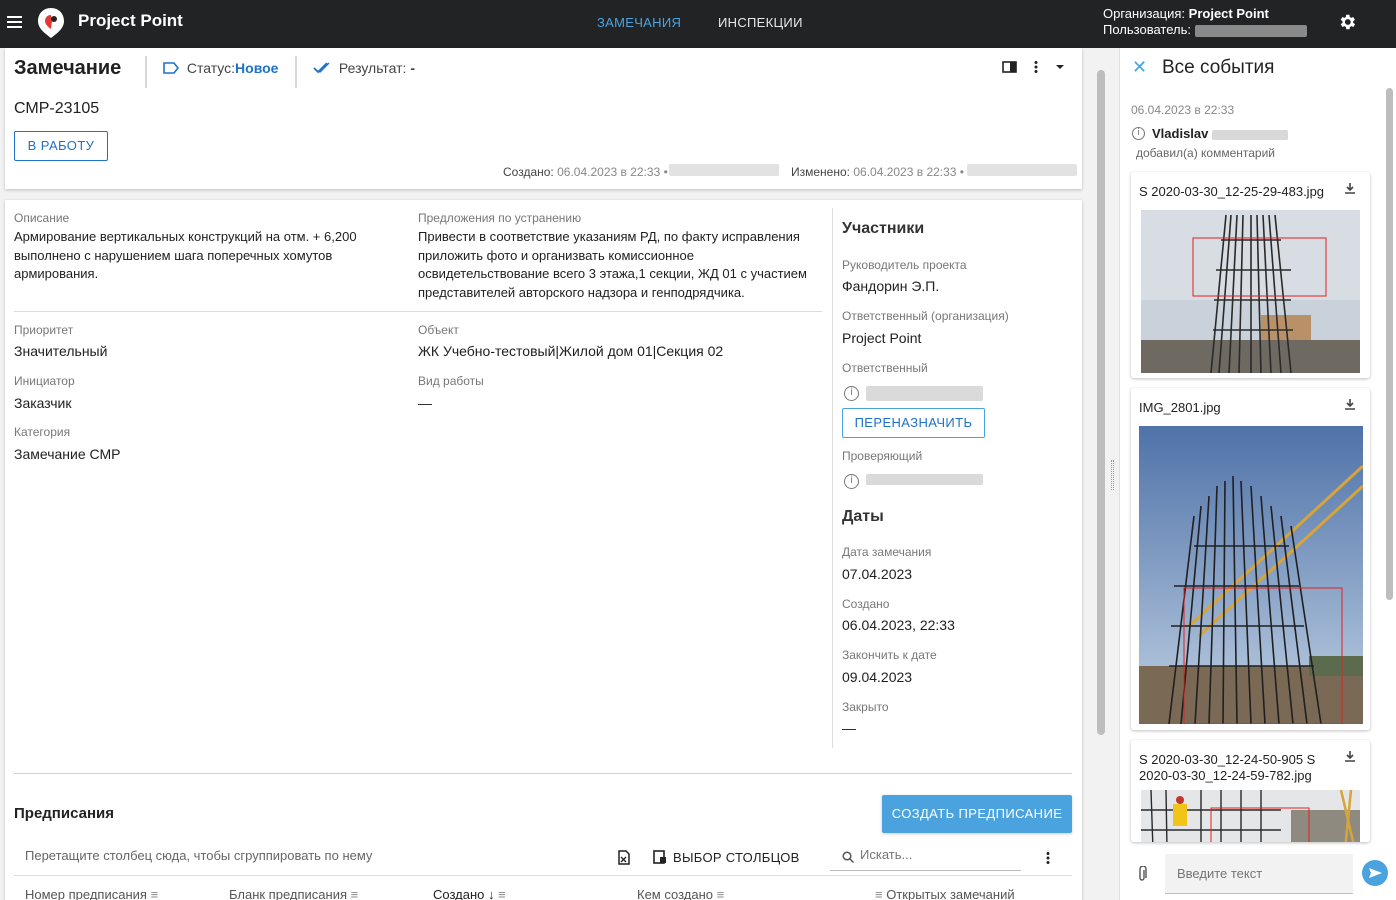  I want to click on checker-value-redacted, so click(924, 479).